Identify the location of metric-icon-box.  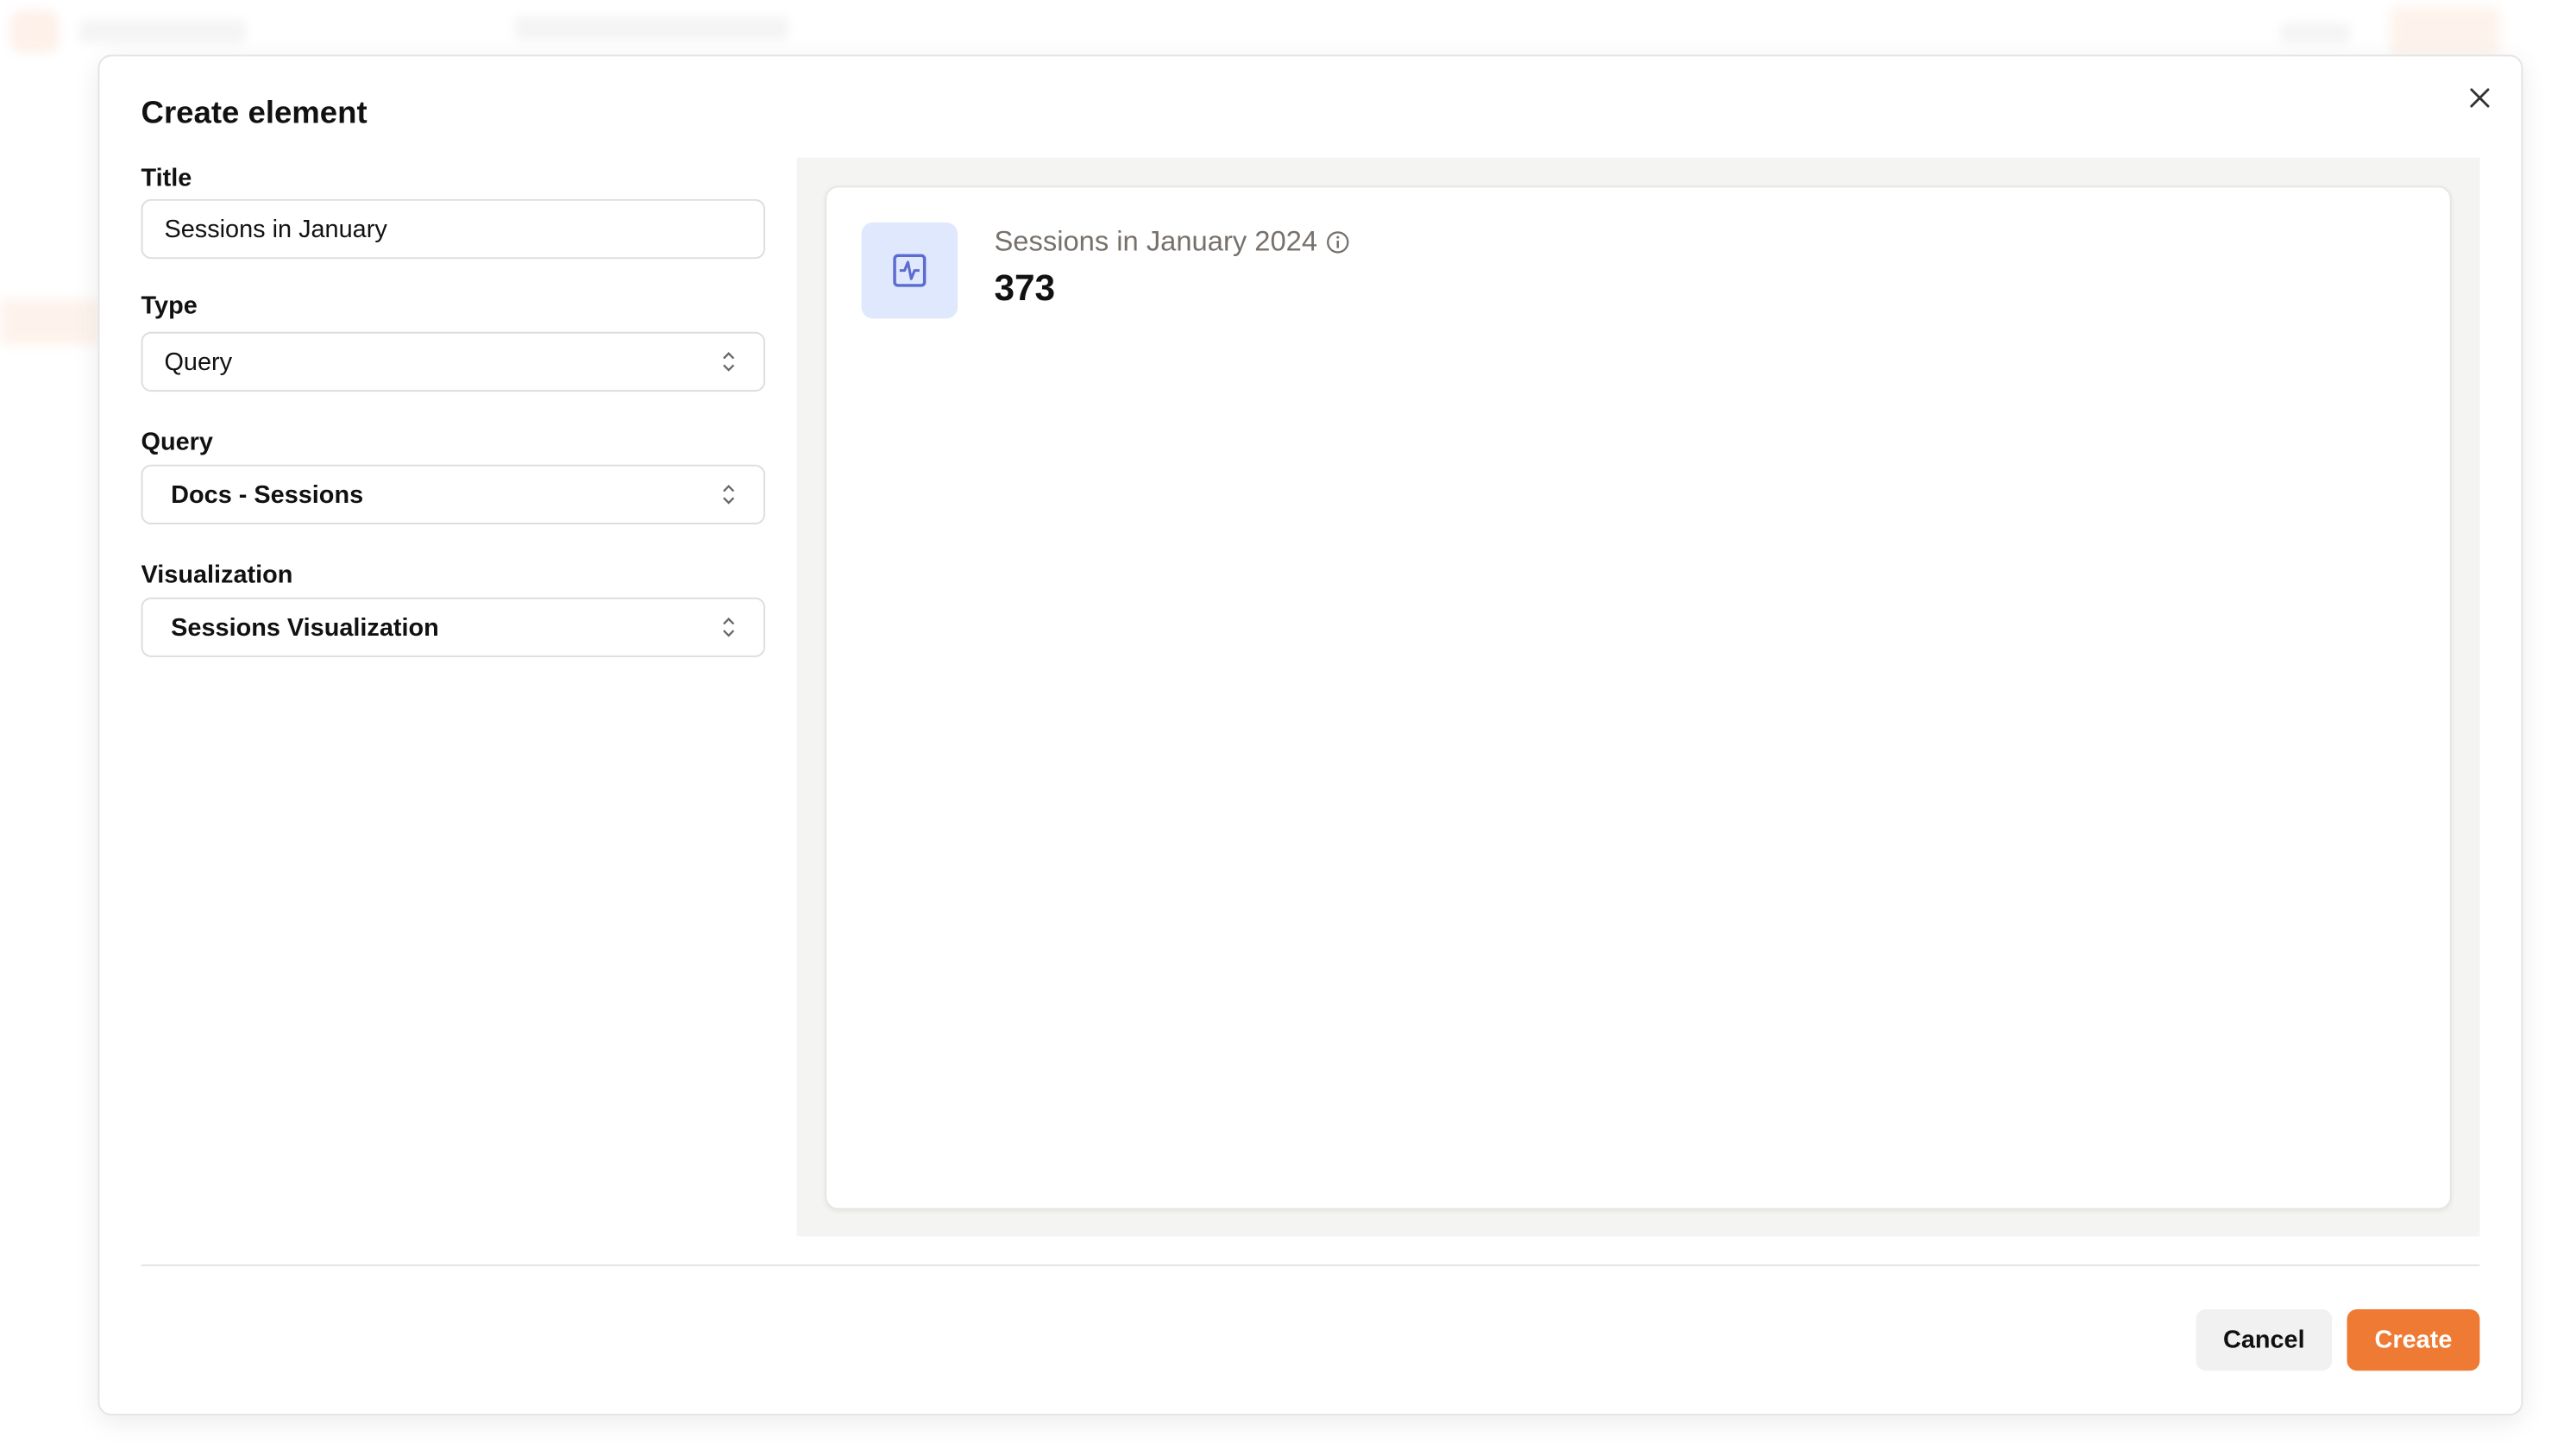
(909, 271).